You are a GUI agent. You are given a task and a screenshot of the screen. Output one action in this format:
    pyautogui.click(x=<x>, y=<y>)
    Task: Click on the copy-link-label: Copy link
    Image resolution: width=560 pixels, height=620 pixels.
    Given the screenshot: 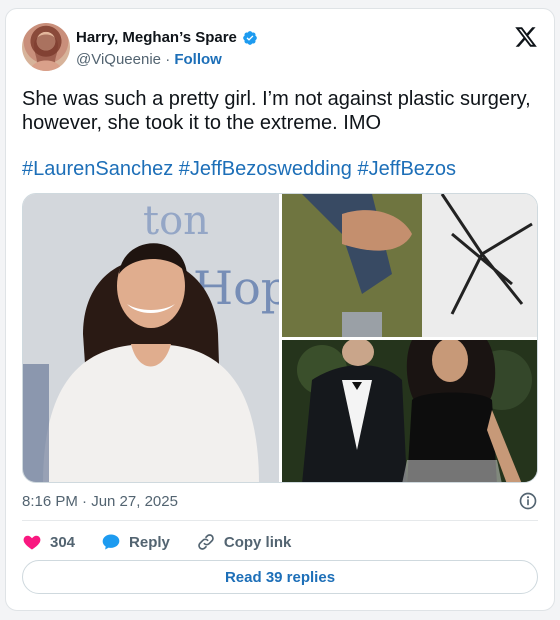 What is the action you would take?
    pyautogui.click(x=257, y=542)
    